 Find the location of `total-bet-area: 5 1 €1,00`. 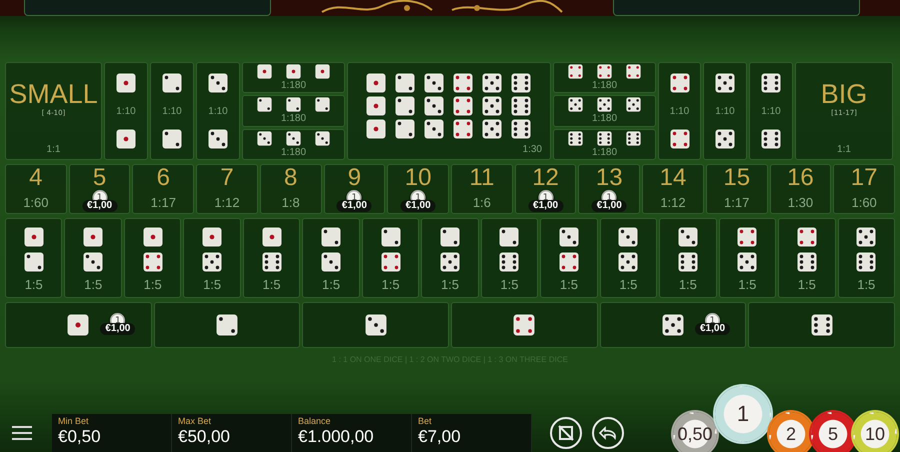

total-bet-area: 5 1 €1,00 is located at coordinates (99, 189).